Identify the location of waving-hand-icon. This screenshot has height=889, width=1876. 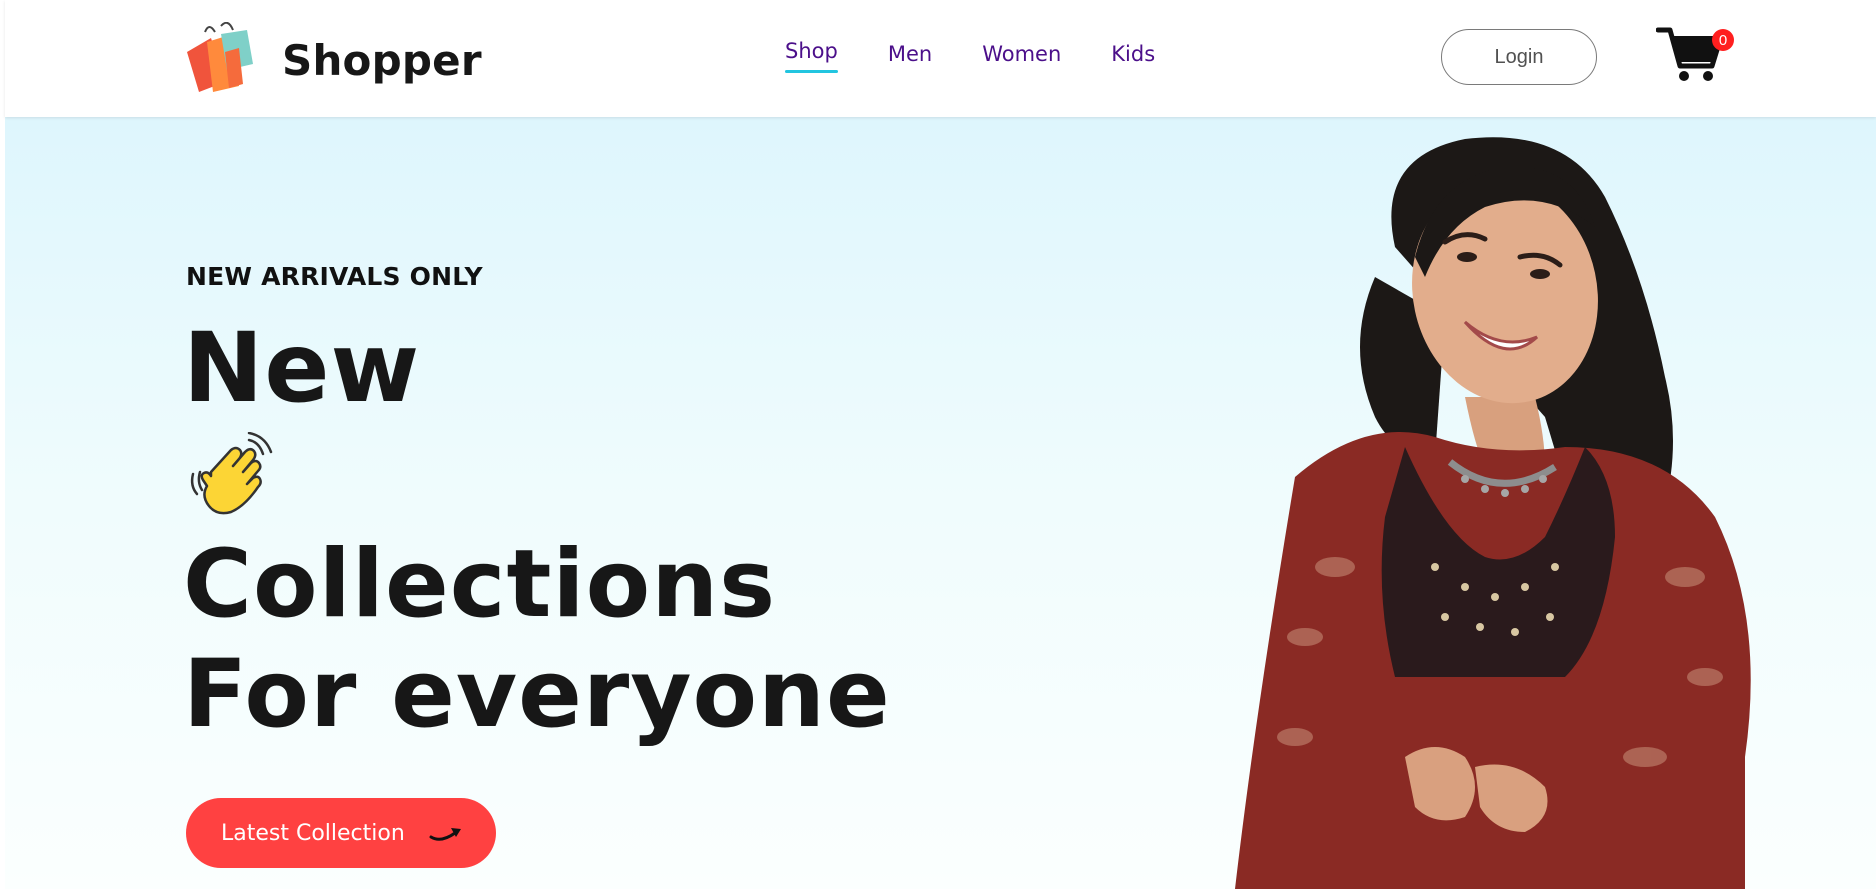
(231, 473).